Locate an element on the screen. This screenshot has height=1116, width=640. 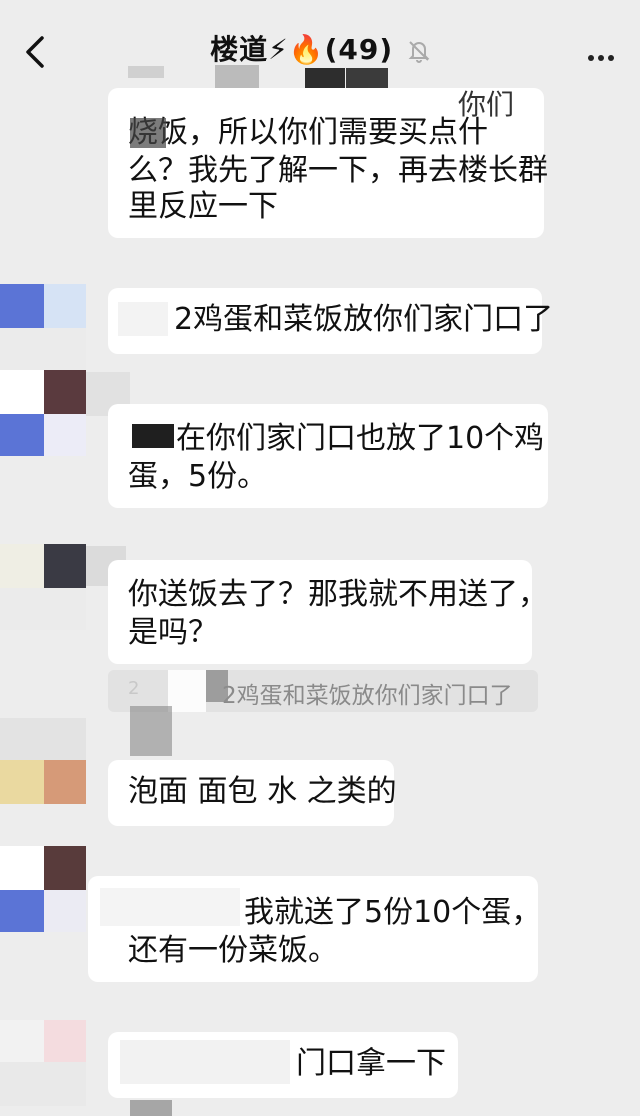
message-text: 门口拿一下 is located at coordinates (371, 1063).